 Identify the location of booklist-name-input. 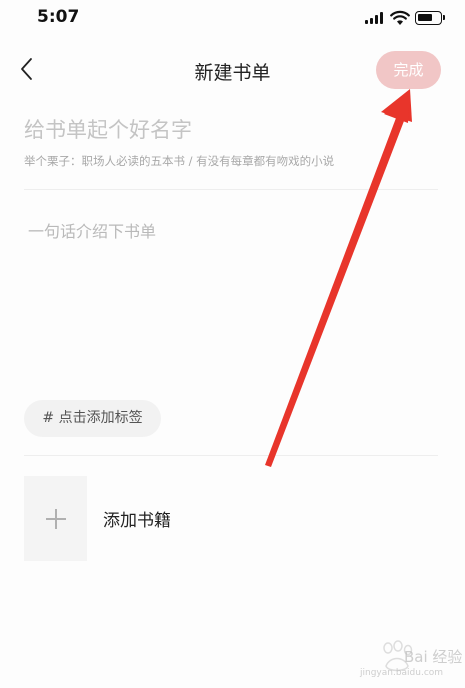
(229, 130).